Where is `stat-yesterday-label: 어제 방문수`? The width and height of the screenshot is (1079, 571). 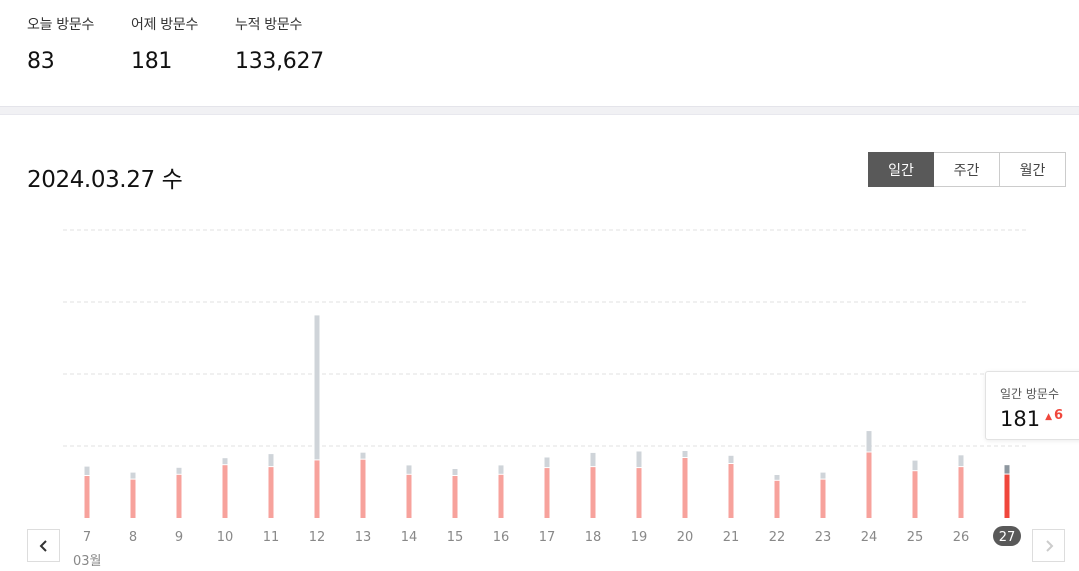
stat-yesterday-label: 어제 방문수 is located at coordinates (165, 25).